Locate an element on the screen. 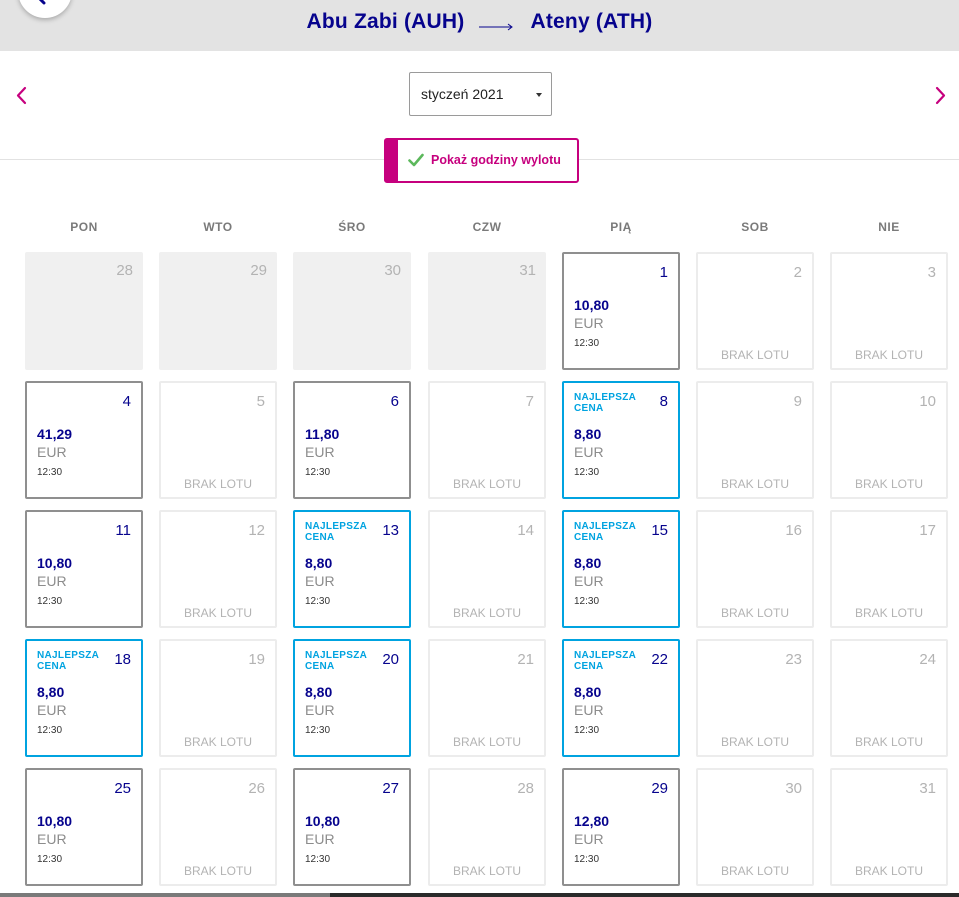  day-number: 1 is located at coordinates (663, 272).